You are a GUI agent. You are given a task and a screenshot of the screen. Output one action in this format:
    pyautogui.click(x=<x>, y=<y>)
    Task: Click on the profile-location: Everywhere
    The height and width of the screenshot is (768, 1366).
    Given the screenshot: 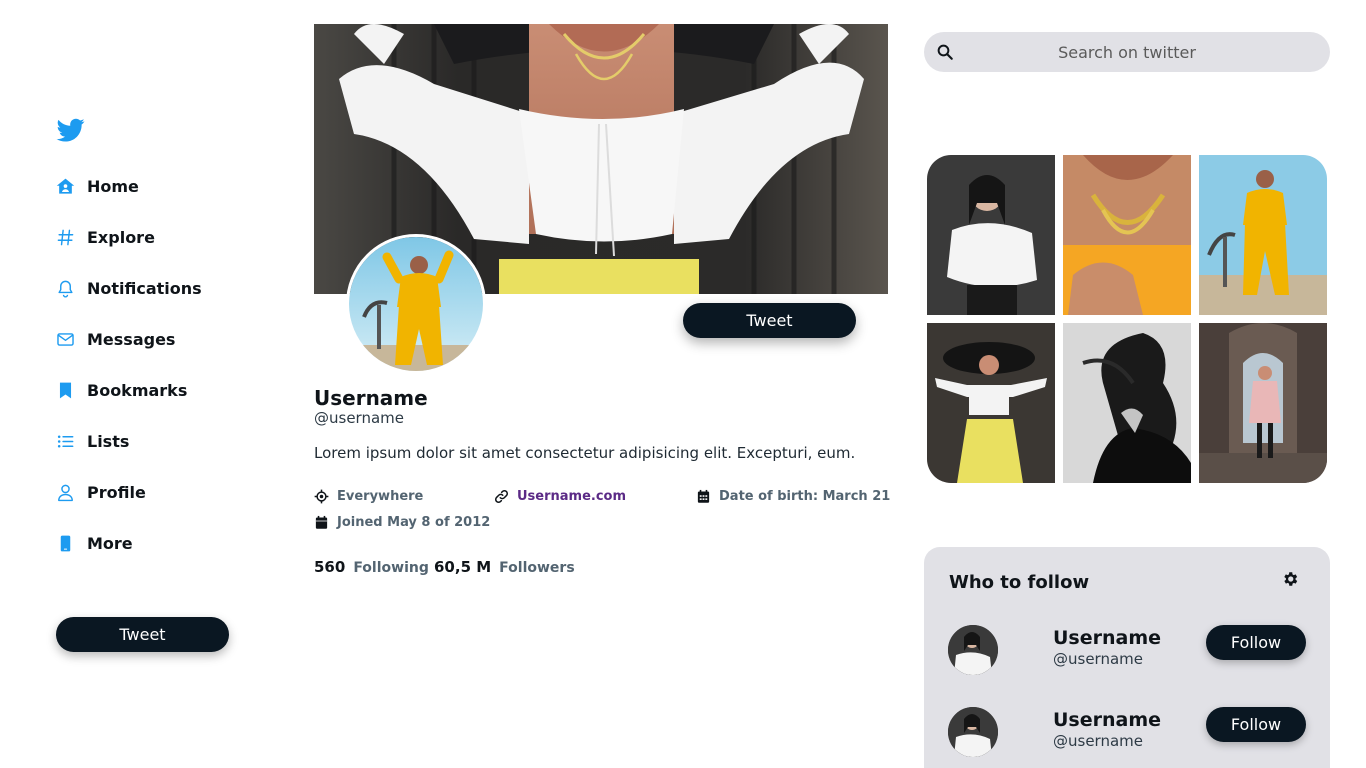 What is the action you would take?
    pyautogui.click(x=368, y=496)
    